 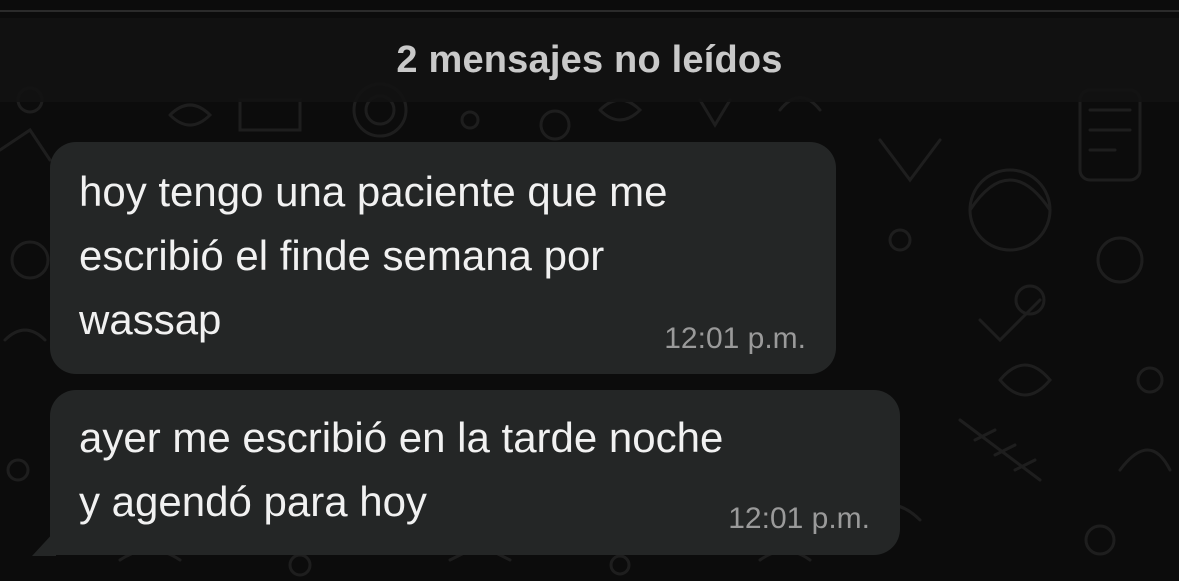 I want to click on unread-messages-banner: 2 mensajes no leídos, so click(x=589, y=60).